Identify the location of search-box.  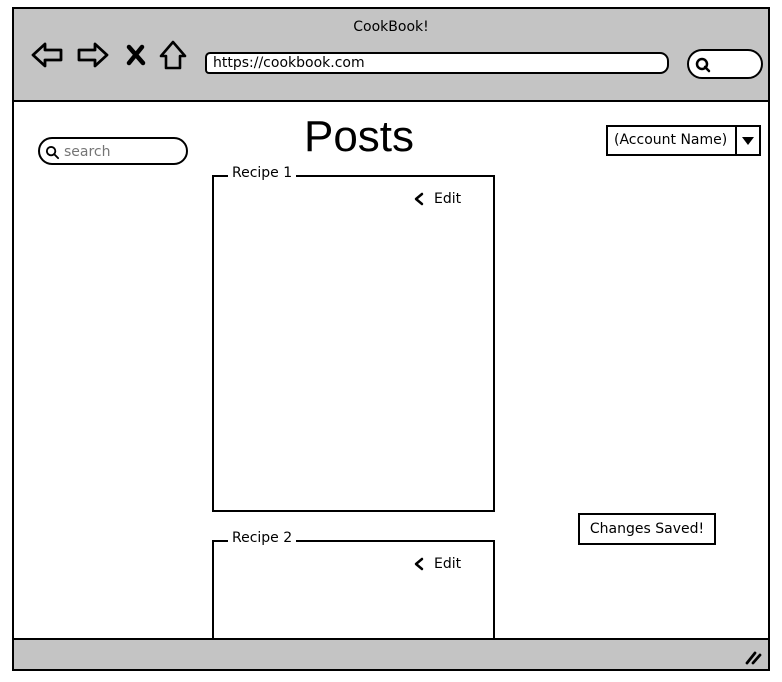
(113, 151).